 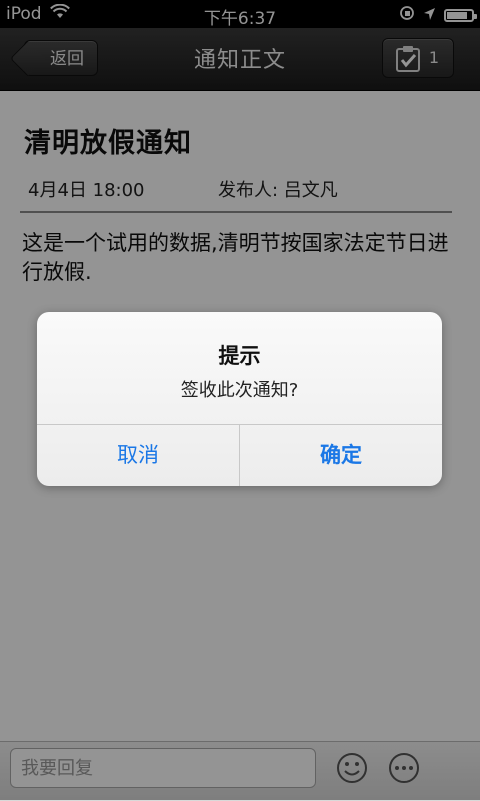 What do you see at coordinates (239, 356) in the screenshot?
I see `dialog-title: 提示` at bounding box center [239, 356].